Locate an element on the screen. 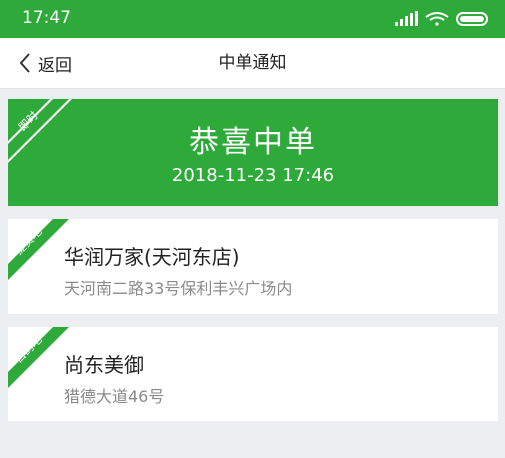 The image size is (505, 458). banner-datetime: 2018-11-23 17:46 is located at coordinates (253, 175).